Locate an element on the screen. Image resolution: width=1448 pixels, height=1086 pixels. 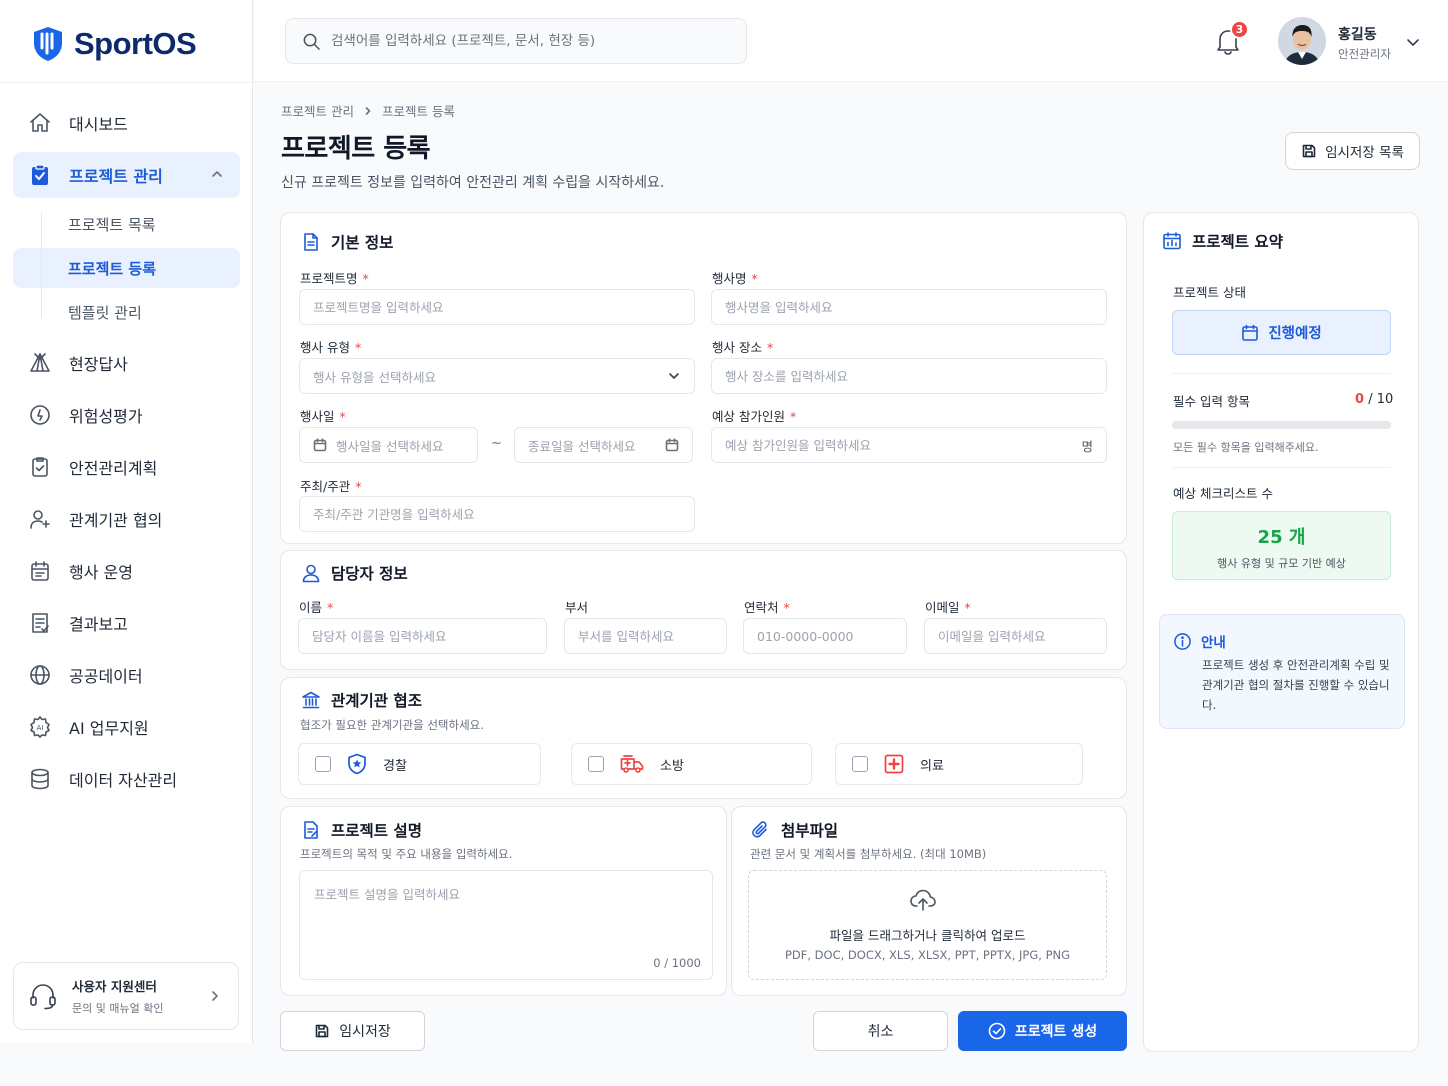
divider is located at coordinates (1281, 467).